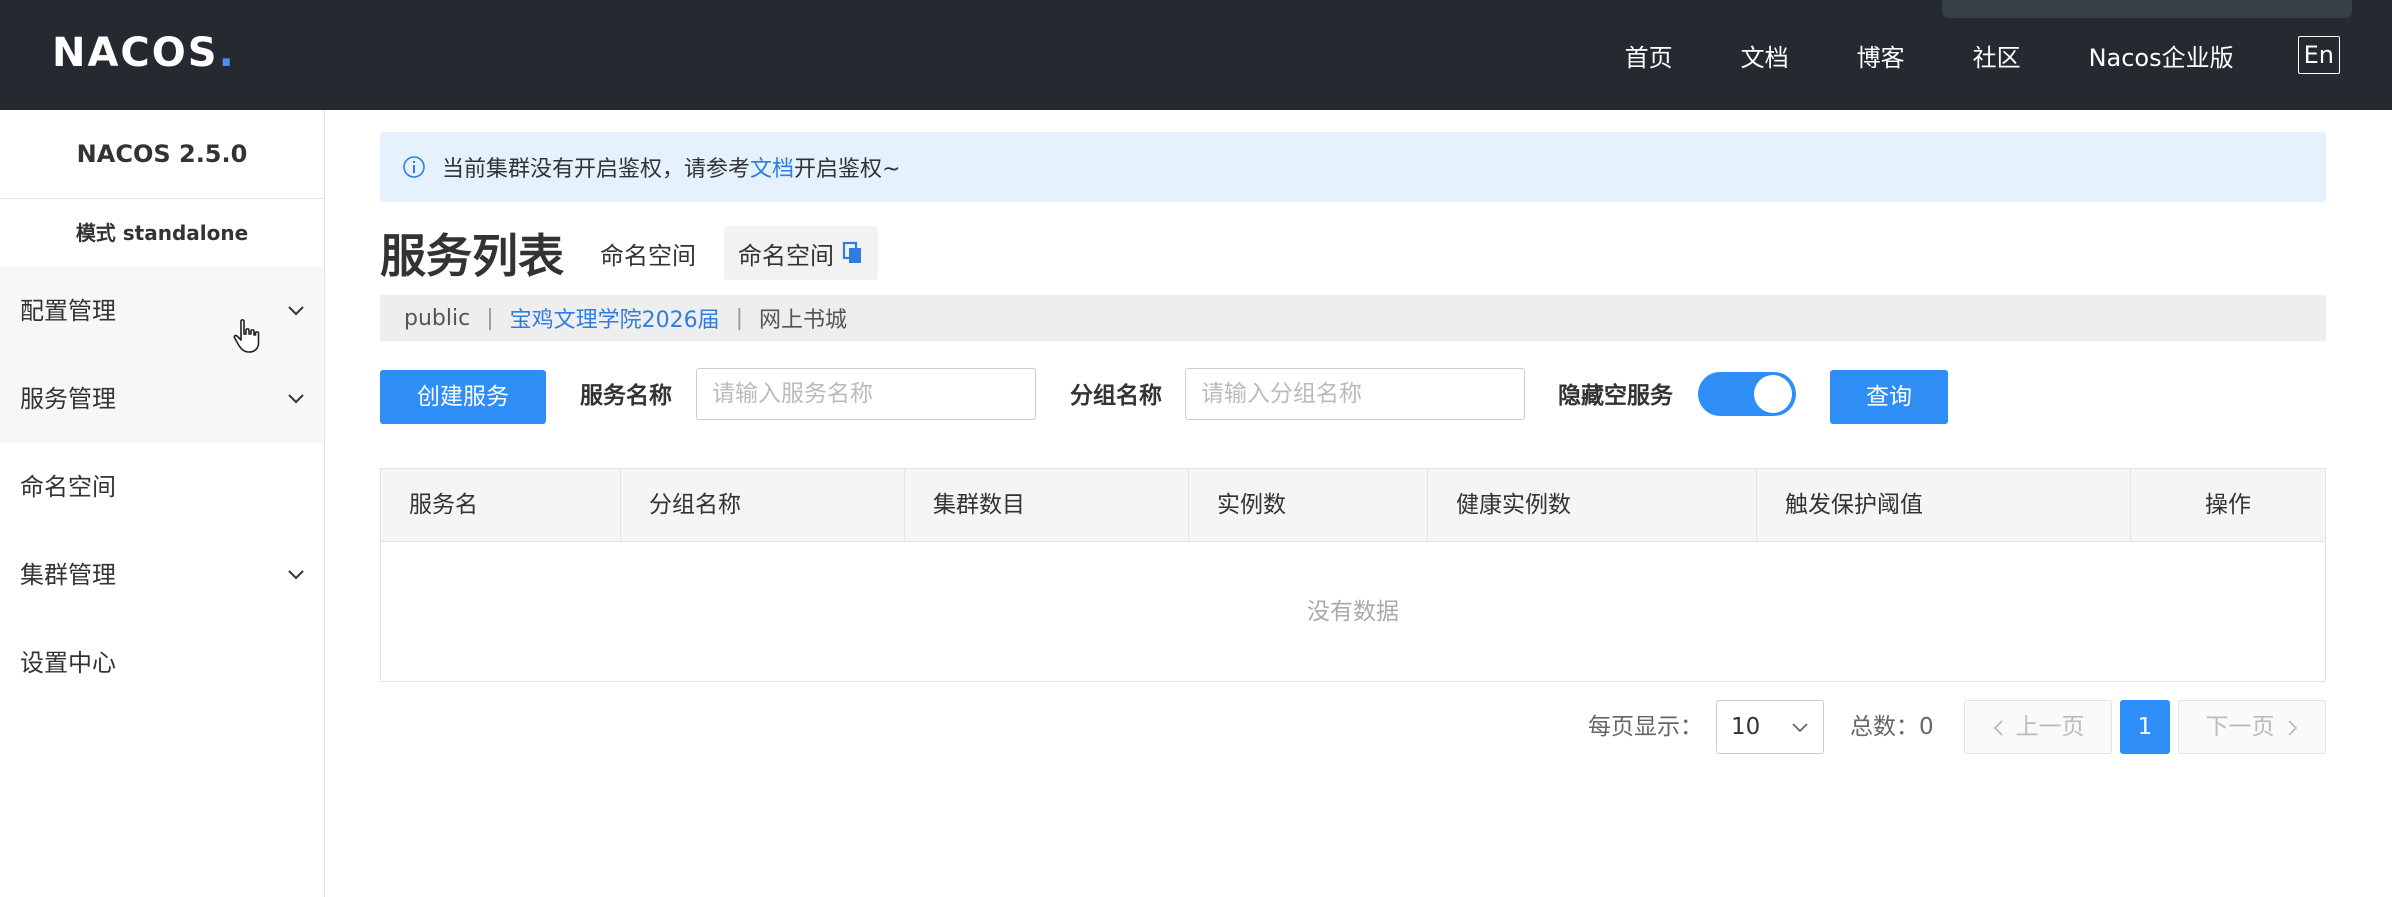 The image size is (2392, 897). What do you see at coordinates (472, 256) in the screenshot?
I see `page-title: 服务列表` at bounding box center [472, 256].